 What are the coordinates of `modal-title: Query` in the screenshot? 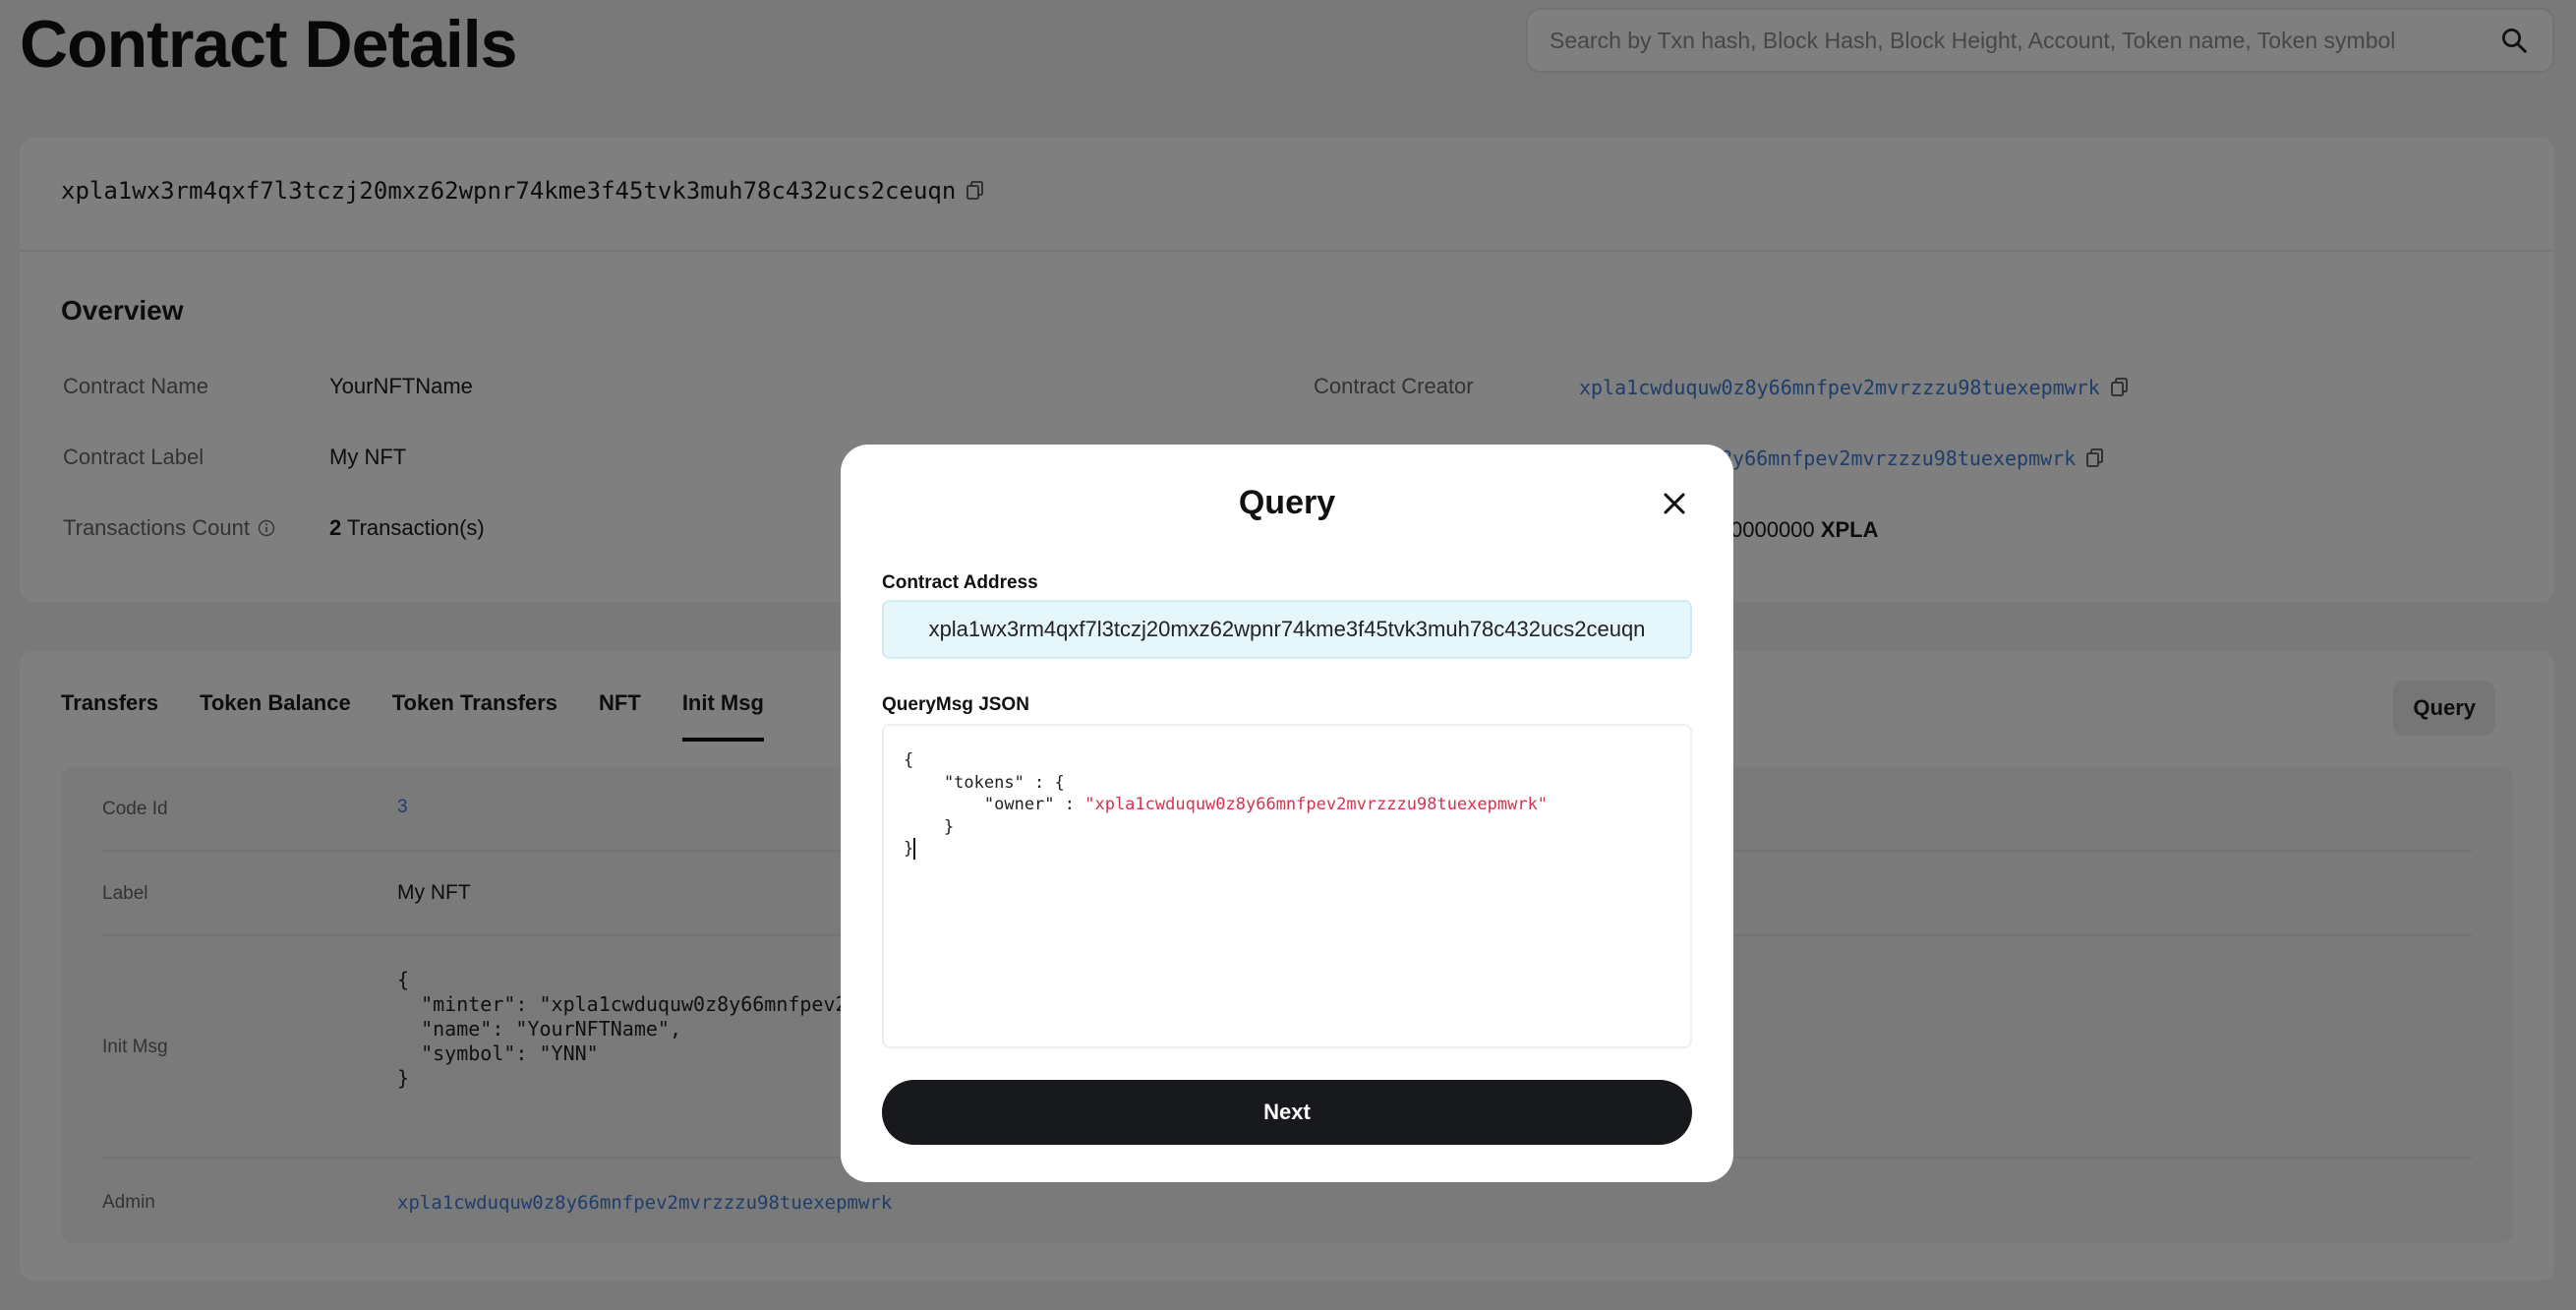 It's located at (1287, 503).